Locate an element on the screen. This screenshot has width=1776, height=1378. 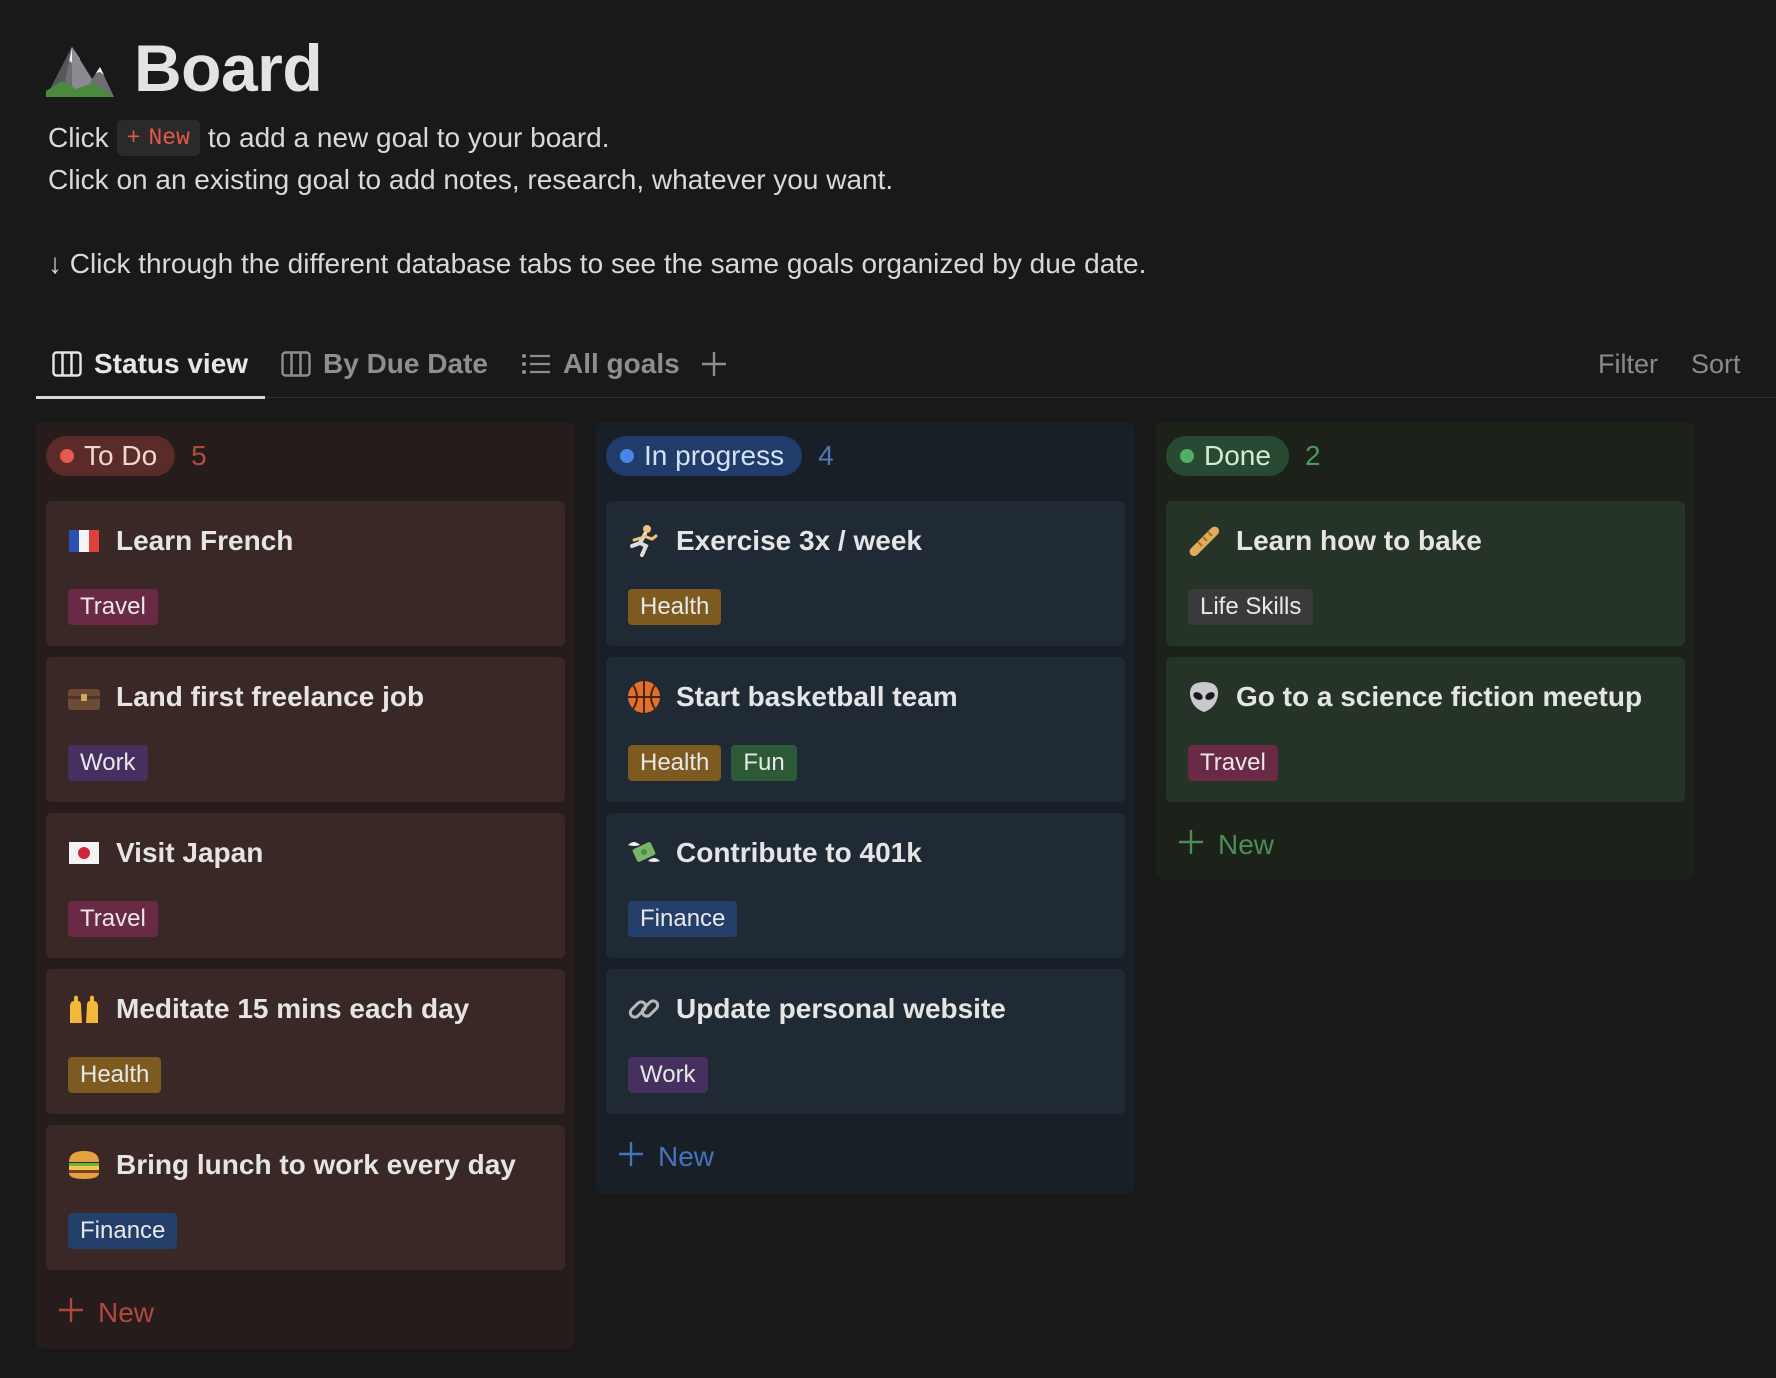
column-count: 5 is located at coordinates (199, 455).